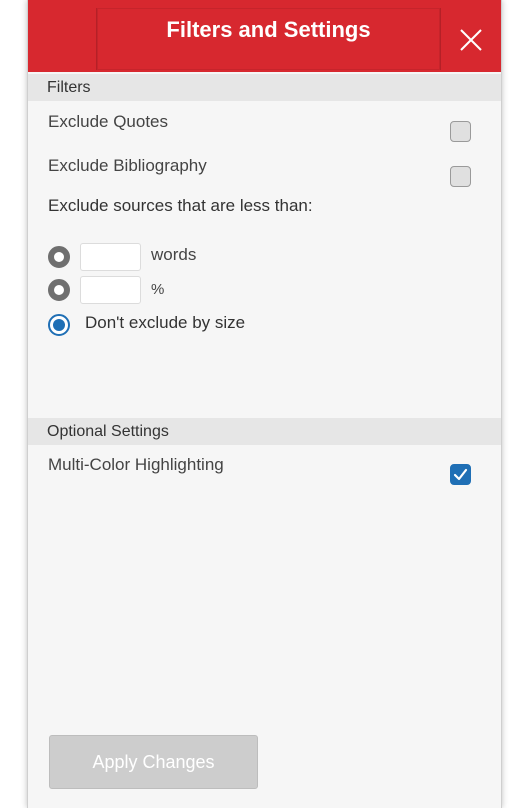  What do you see at coordinates (59, 257) in the screenshot?
I see `radio-words` at bounding box center [59, 257].